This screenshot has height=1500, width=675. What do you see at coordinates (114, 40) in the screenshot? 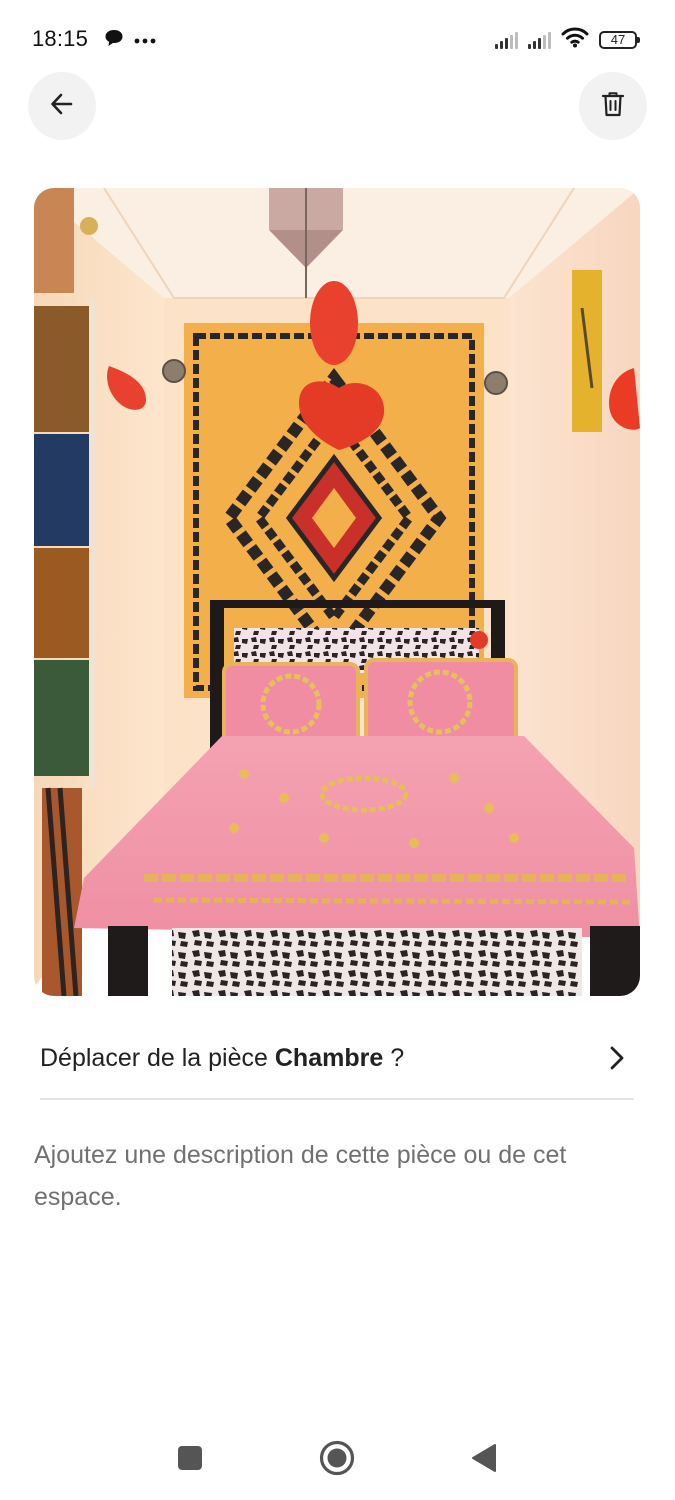
I see `message-icon` at bounding box center [114, 40].